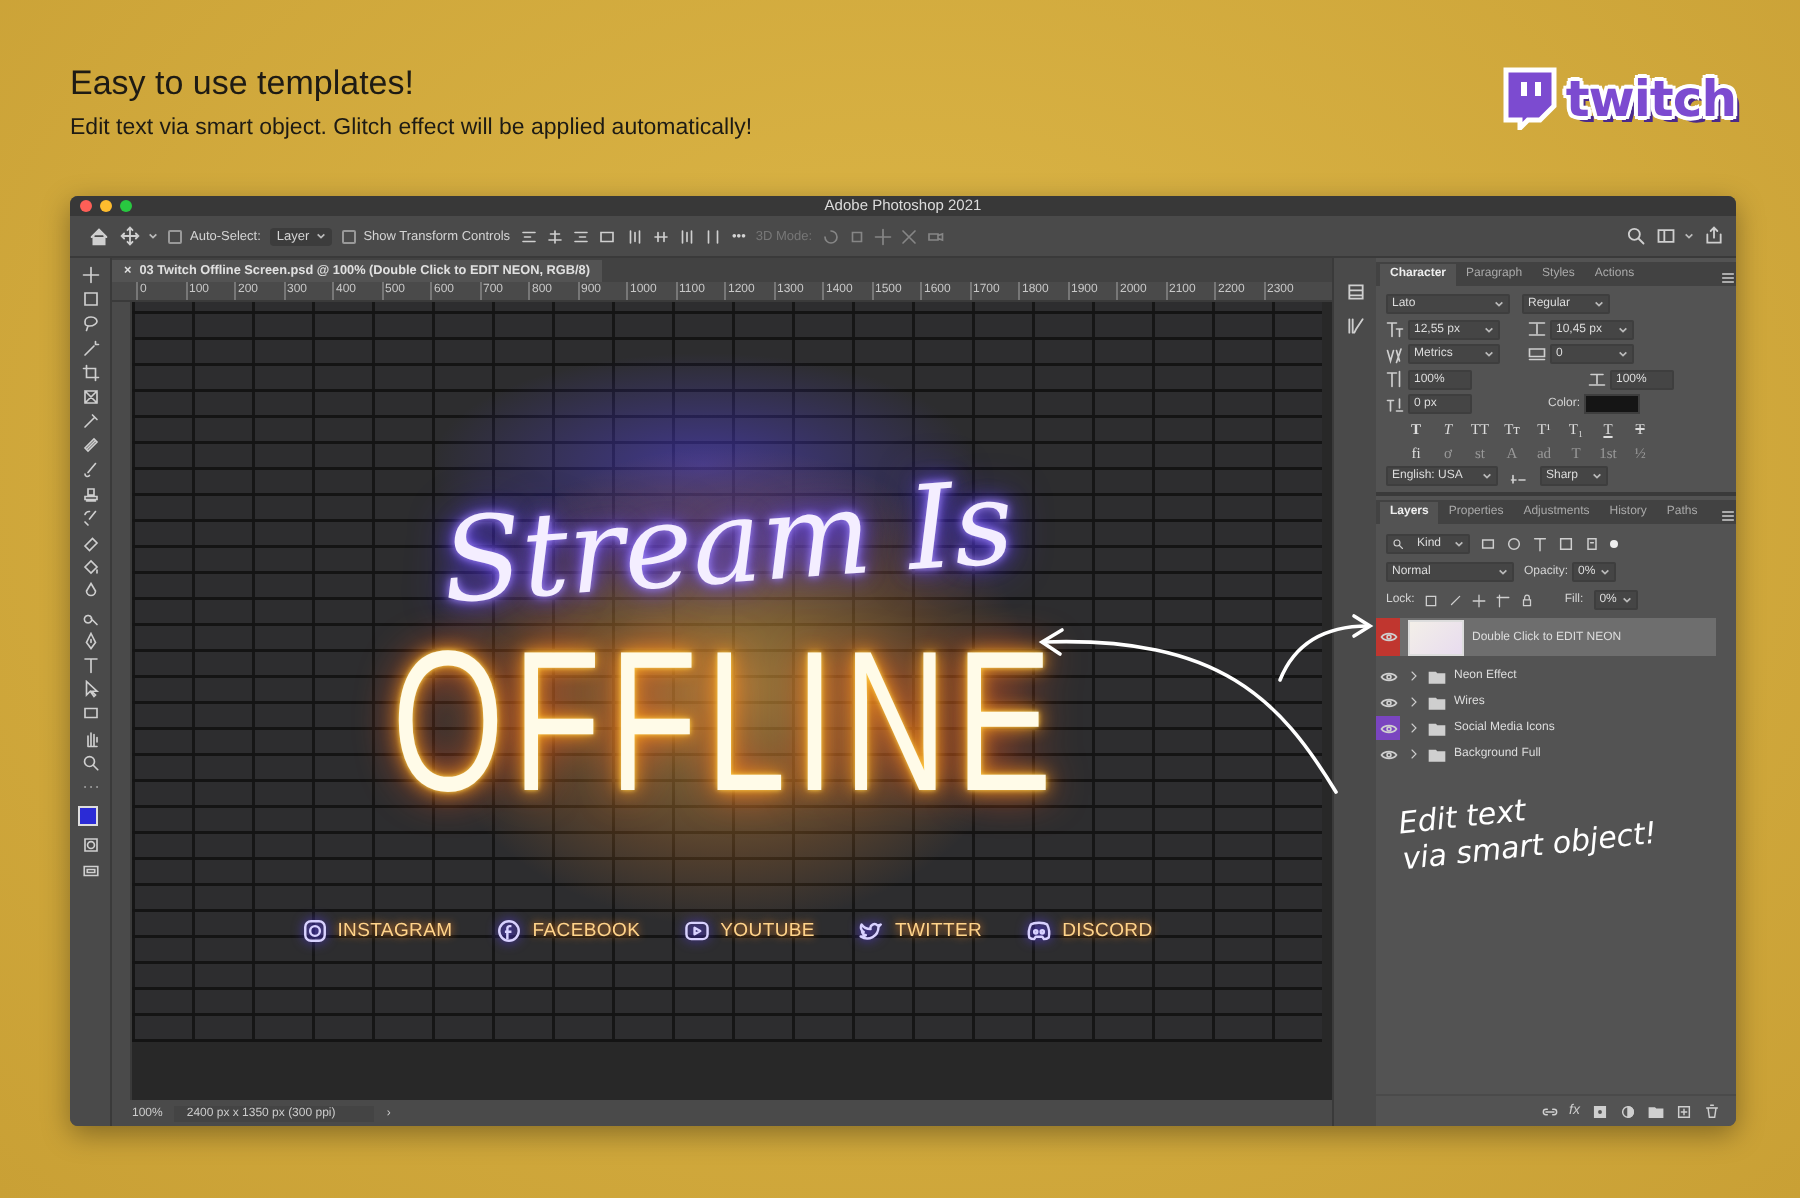 This screenshot has height=1198, width=1800. I want to click on link-icon, so click(1549, 1111).